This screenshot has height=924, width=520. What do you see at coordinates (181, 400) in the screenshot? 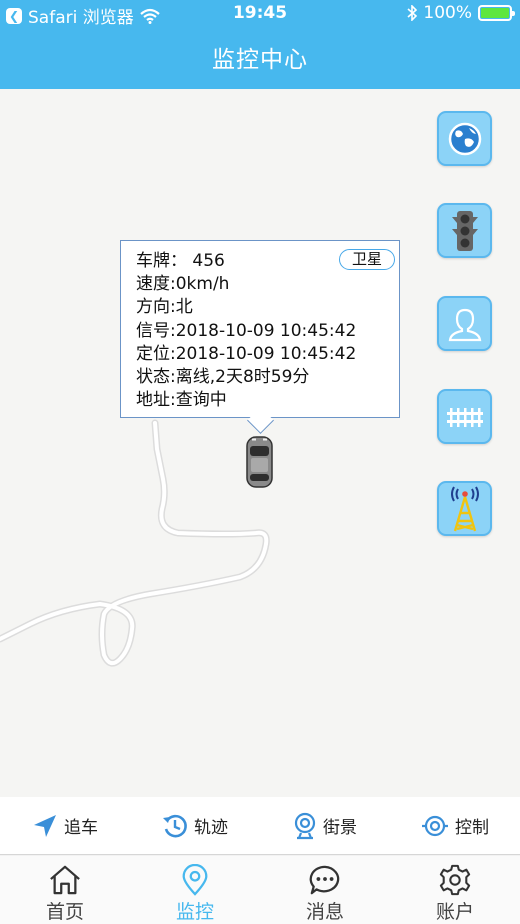
I see `address-text: 地址:查询中` at bounding box center [181, 400].